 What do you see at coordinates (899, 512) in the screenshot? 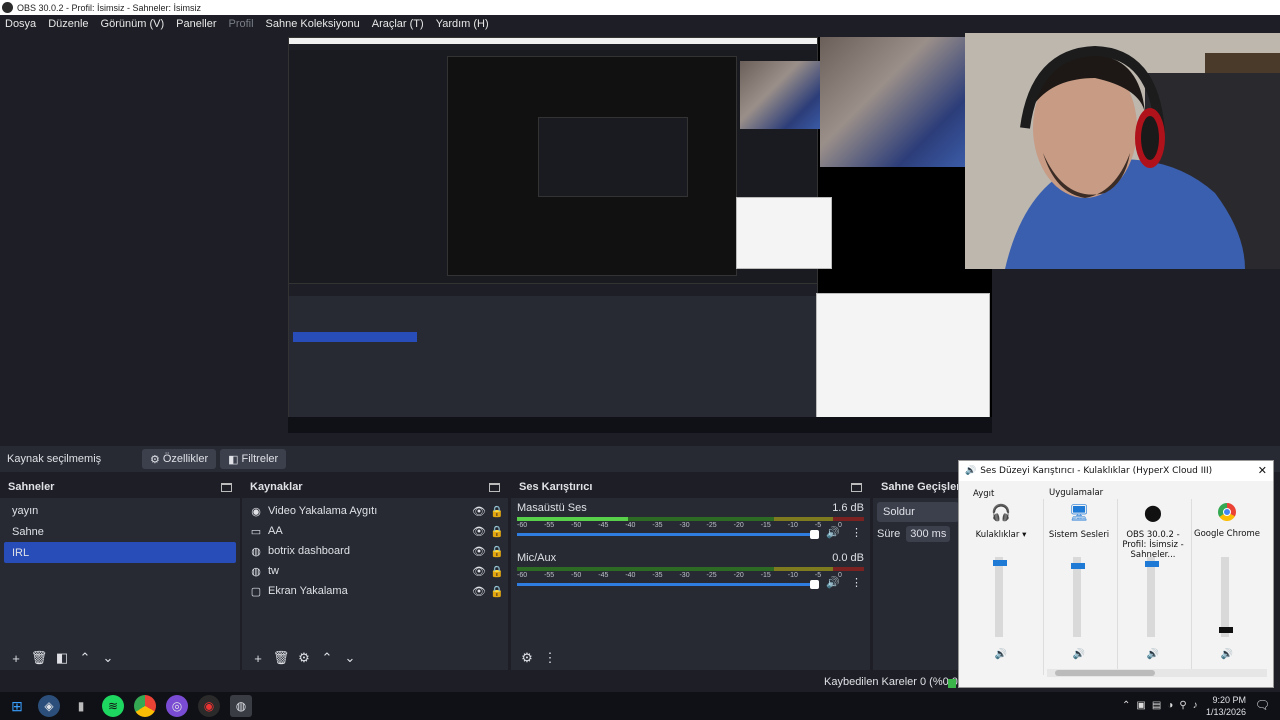
I see `transition-type: Soldur` at bounding box center [899, 512].